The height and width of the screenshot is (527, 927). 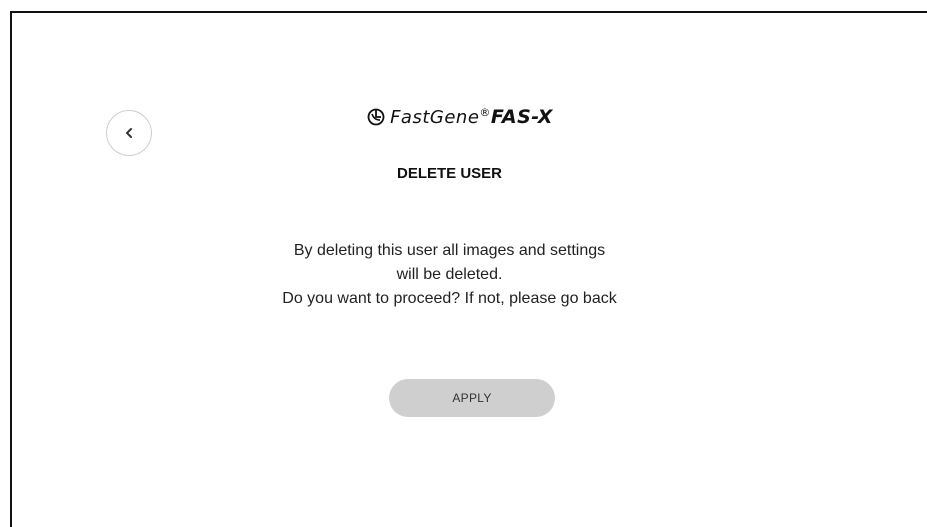 What do you see at coordinates (449, 173) in the screenshot?
I see `page-title: DELETE USER` at bounding box center [449, 173].